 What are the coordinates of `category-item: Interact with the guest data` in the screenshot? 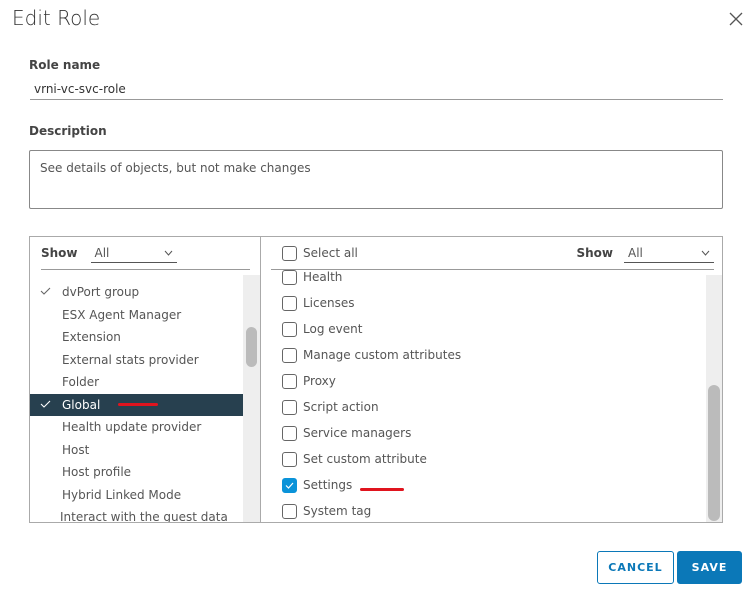 It's located at (136, 514).